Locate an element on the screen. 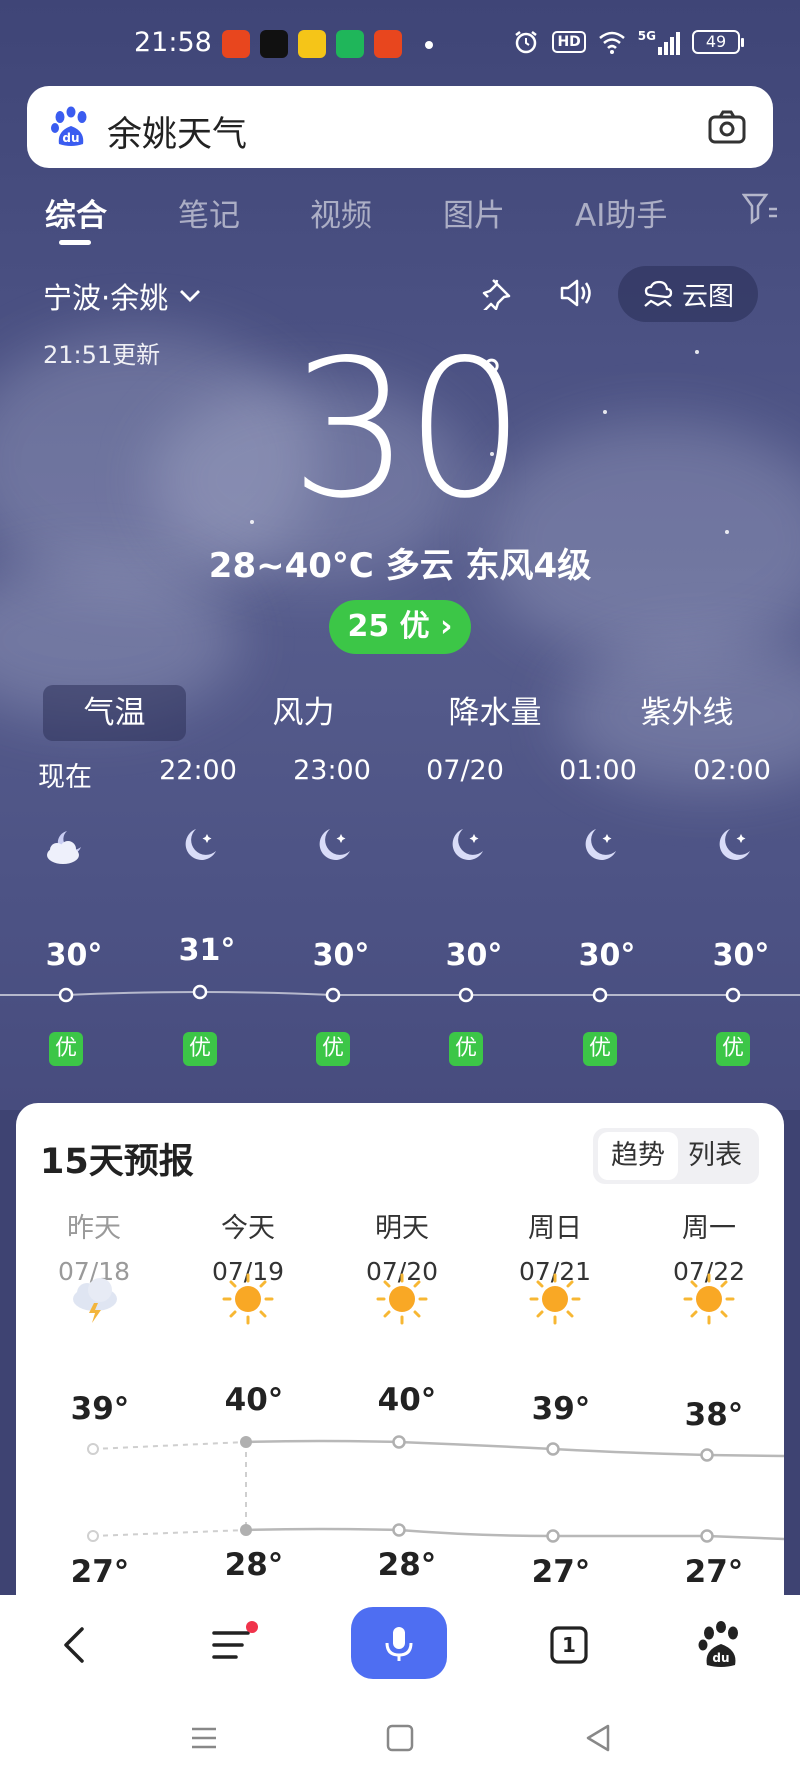 The image size is (800, 1787). hd-icon: HD is located at coordinates (569, 42).